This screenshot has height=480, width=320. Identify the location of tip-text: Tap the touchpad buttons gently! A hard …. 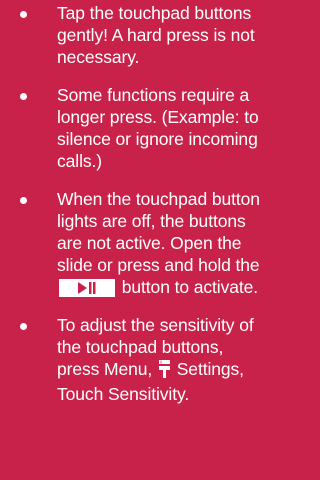
(156, 35).